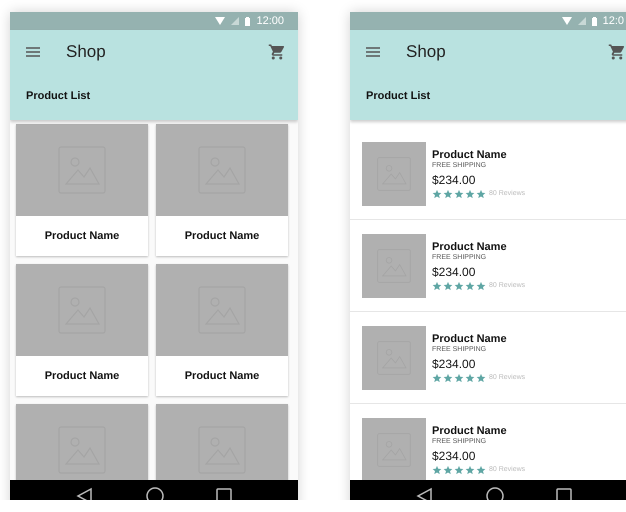  What do you see at coordinates (270, 21) in the screenshot?
I see `status-time: 12:00` at bounding box center [270, 21].